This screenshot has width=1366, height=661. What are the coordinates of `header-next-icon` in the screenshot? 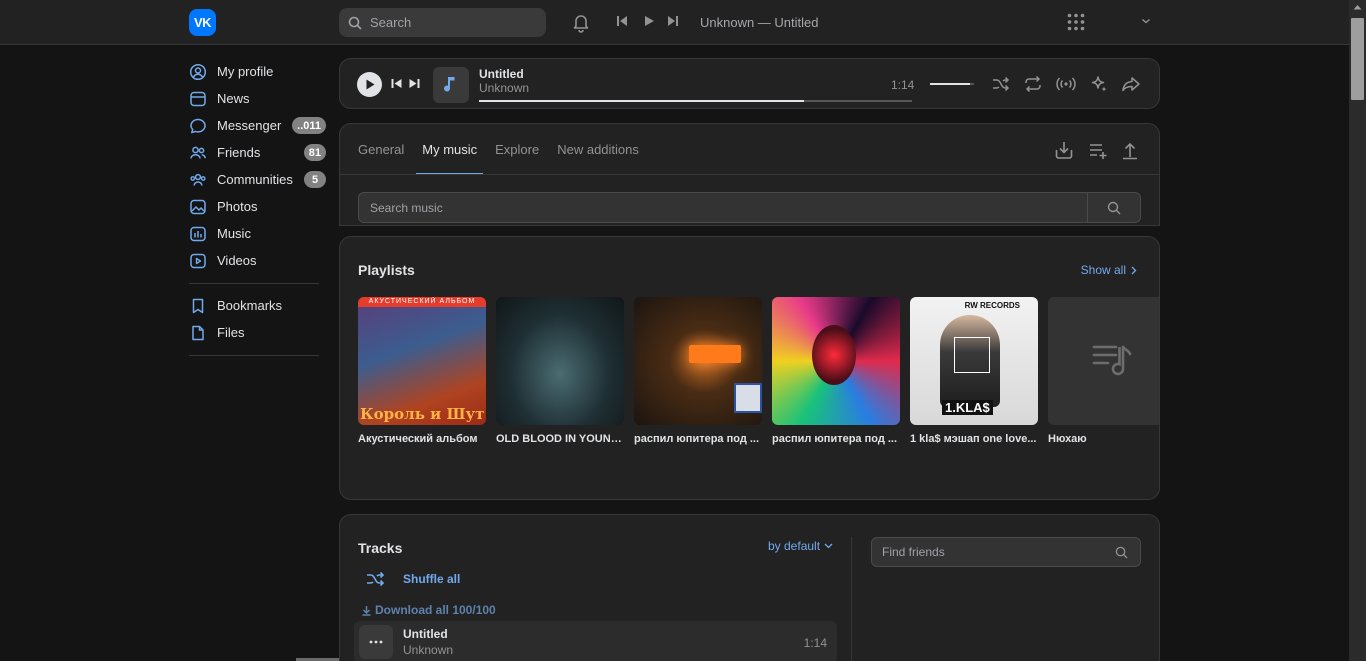 It's located at (673, 21).